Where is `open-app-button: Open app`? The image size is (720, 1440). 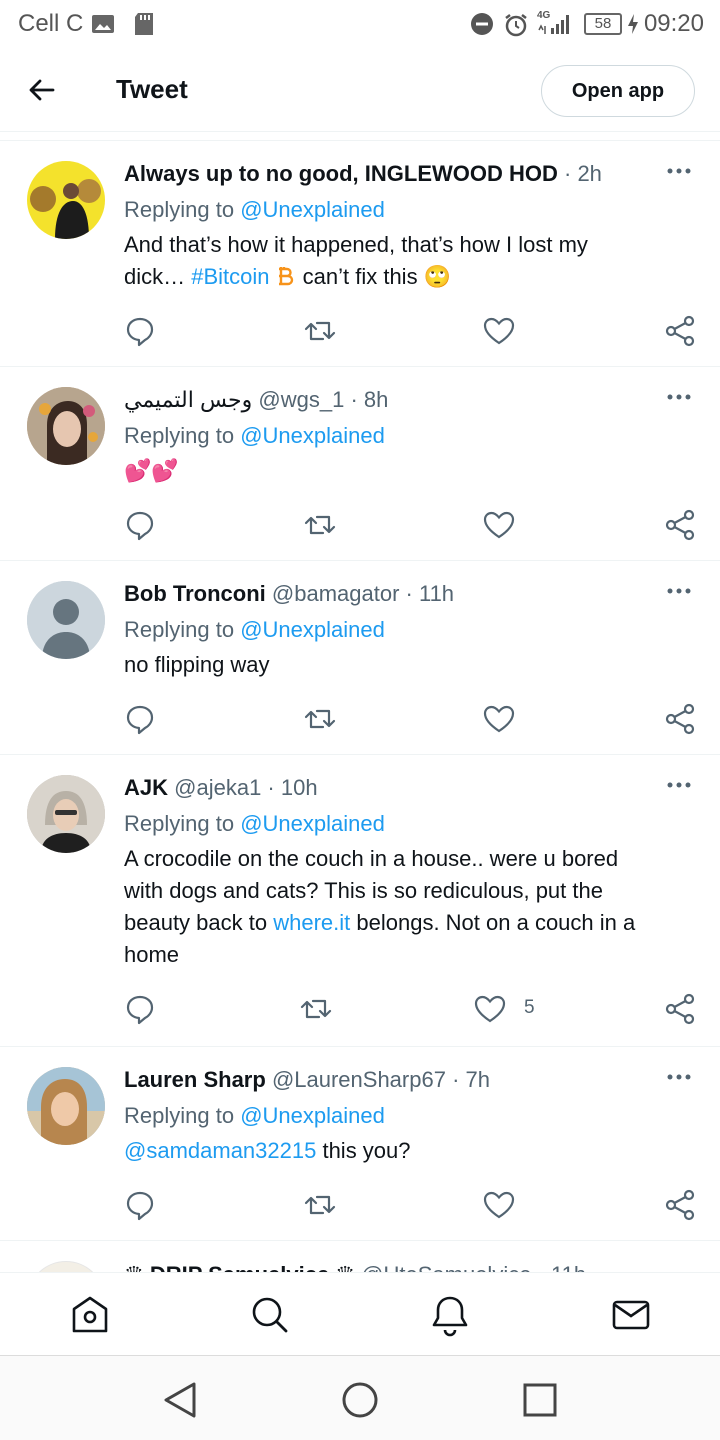
open-app-button: Open app is located at coordinates (618, 91).